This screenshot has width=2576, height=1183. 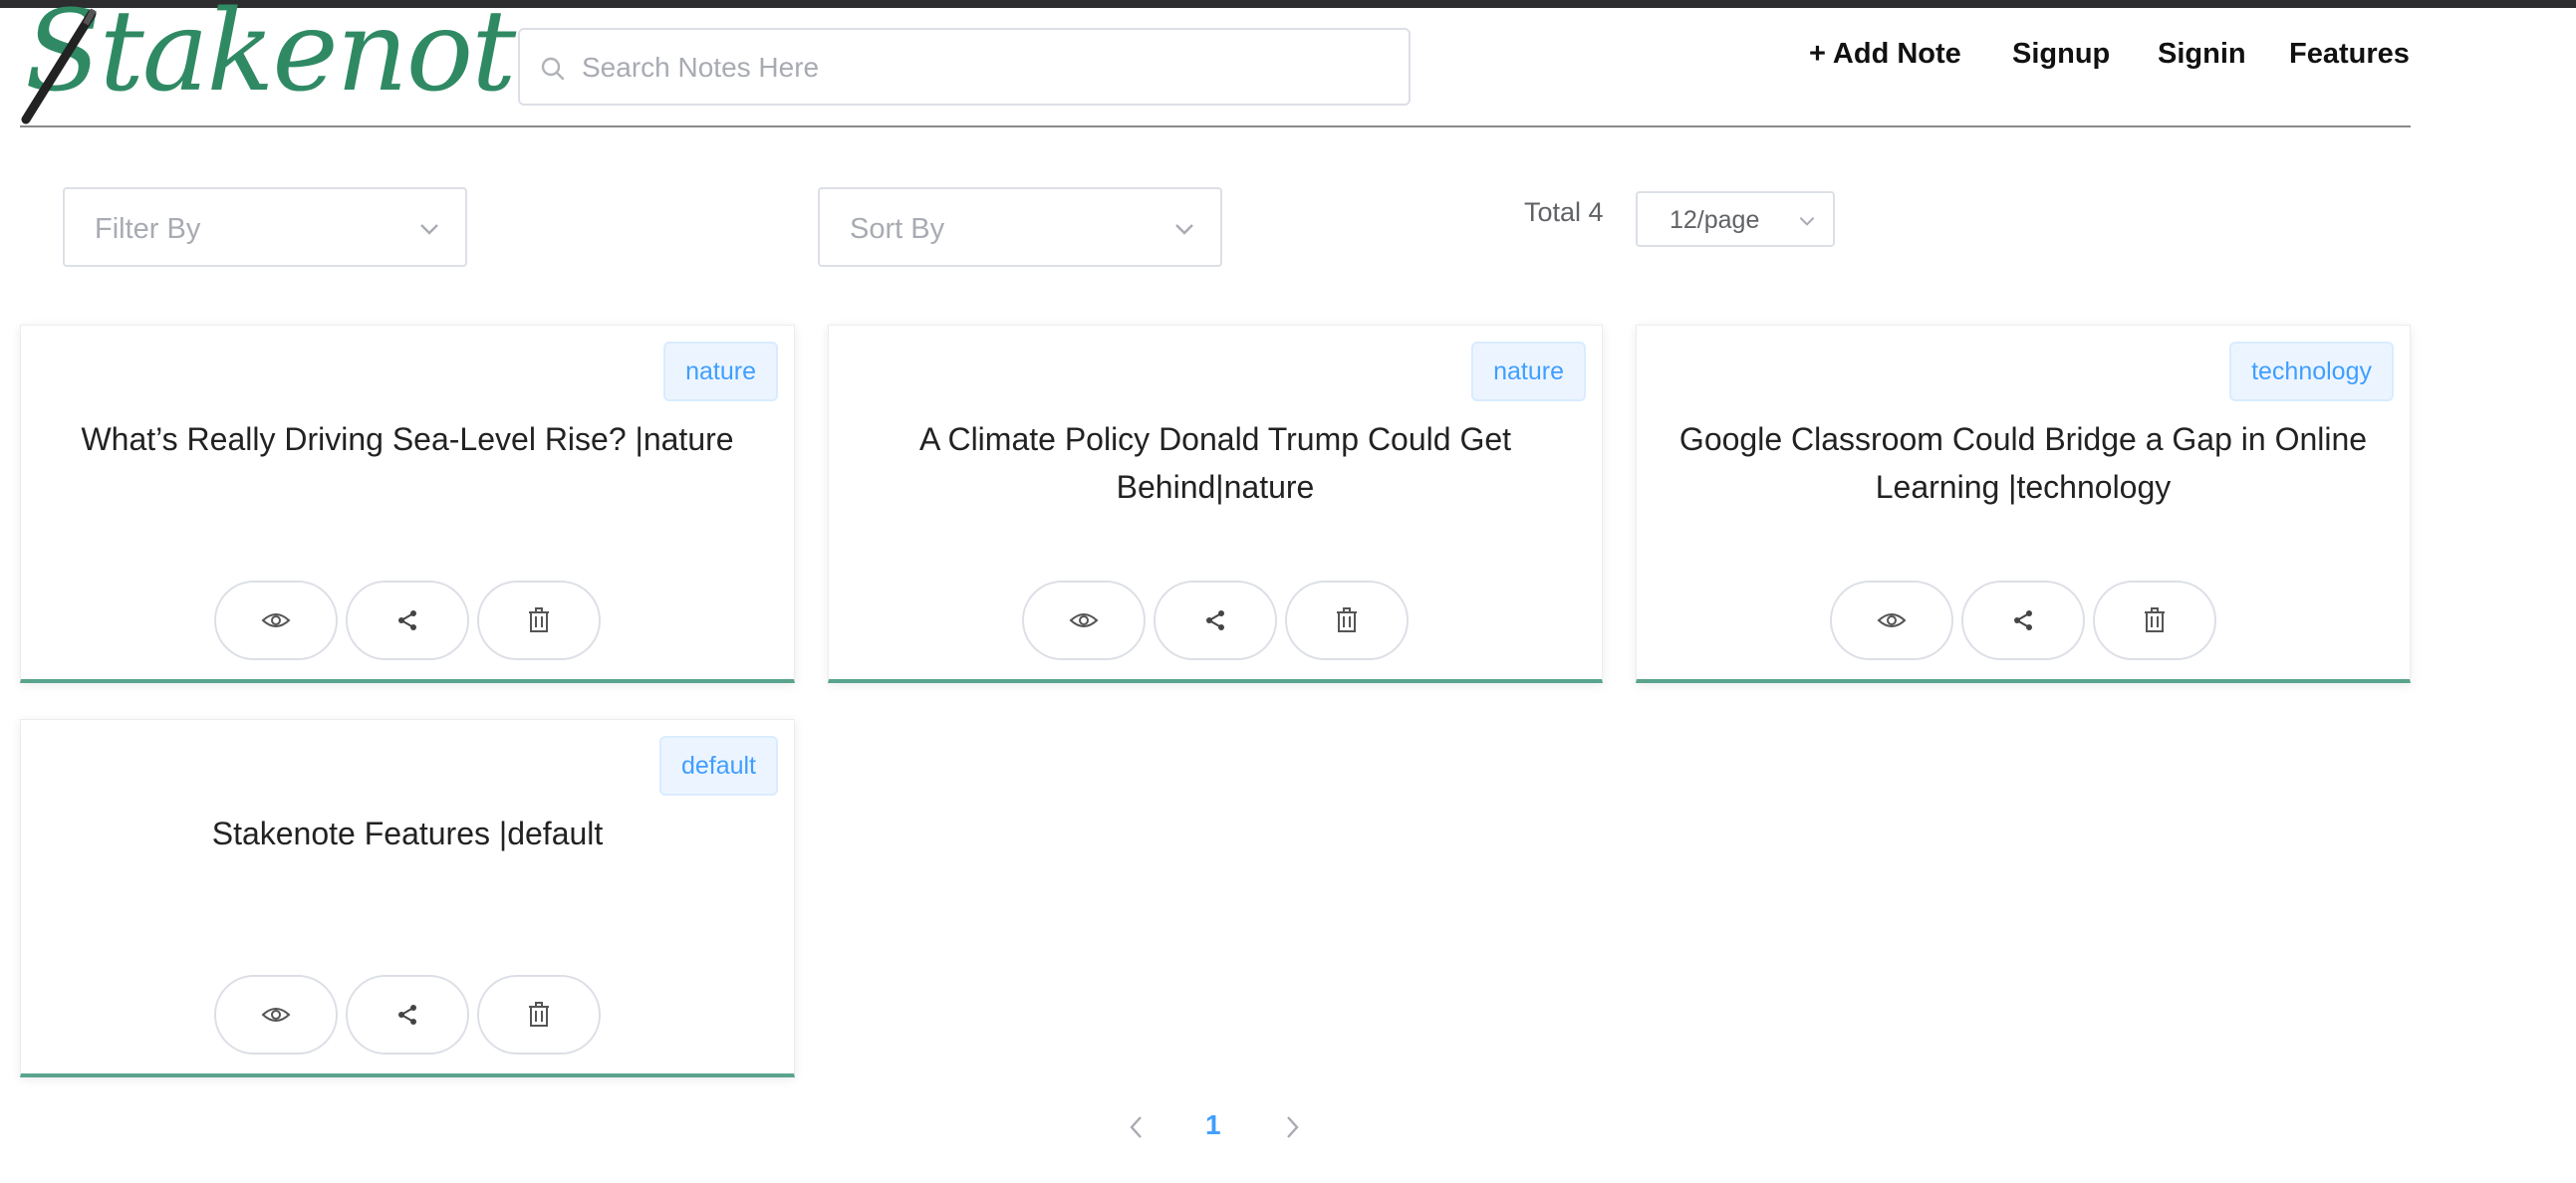 What do you see at coordinates (265, 227) in the screenshot?
I see `filter-select: Filter By` at bounding box center [265, 227].